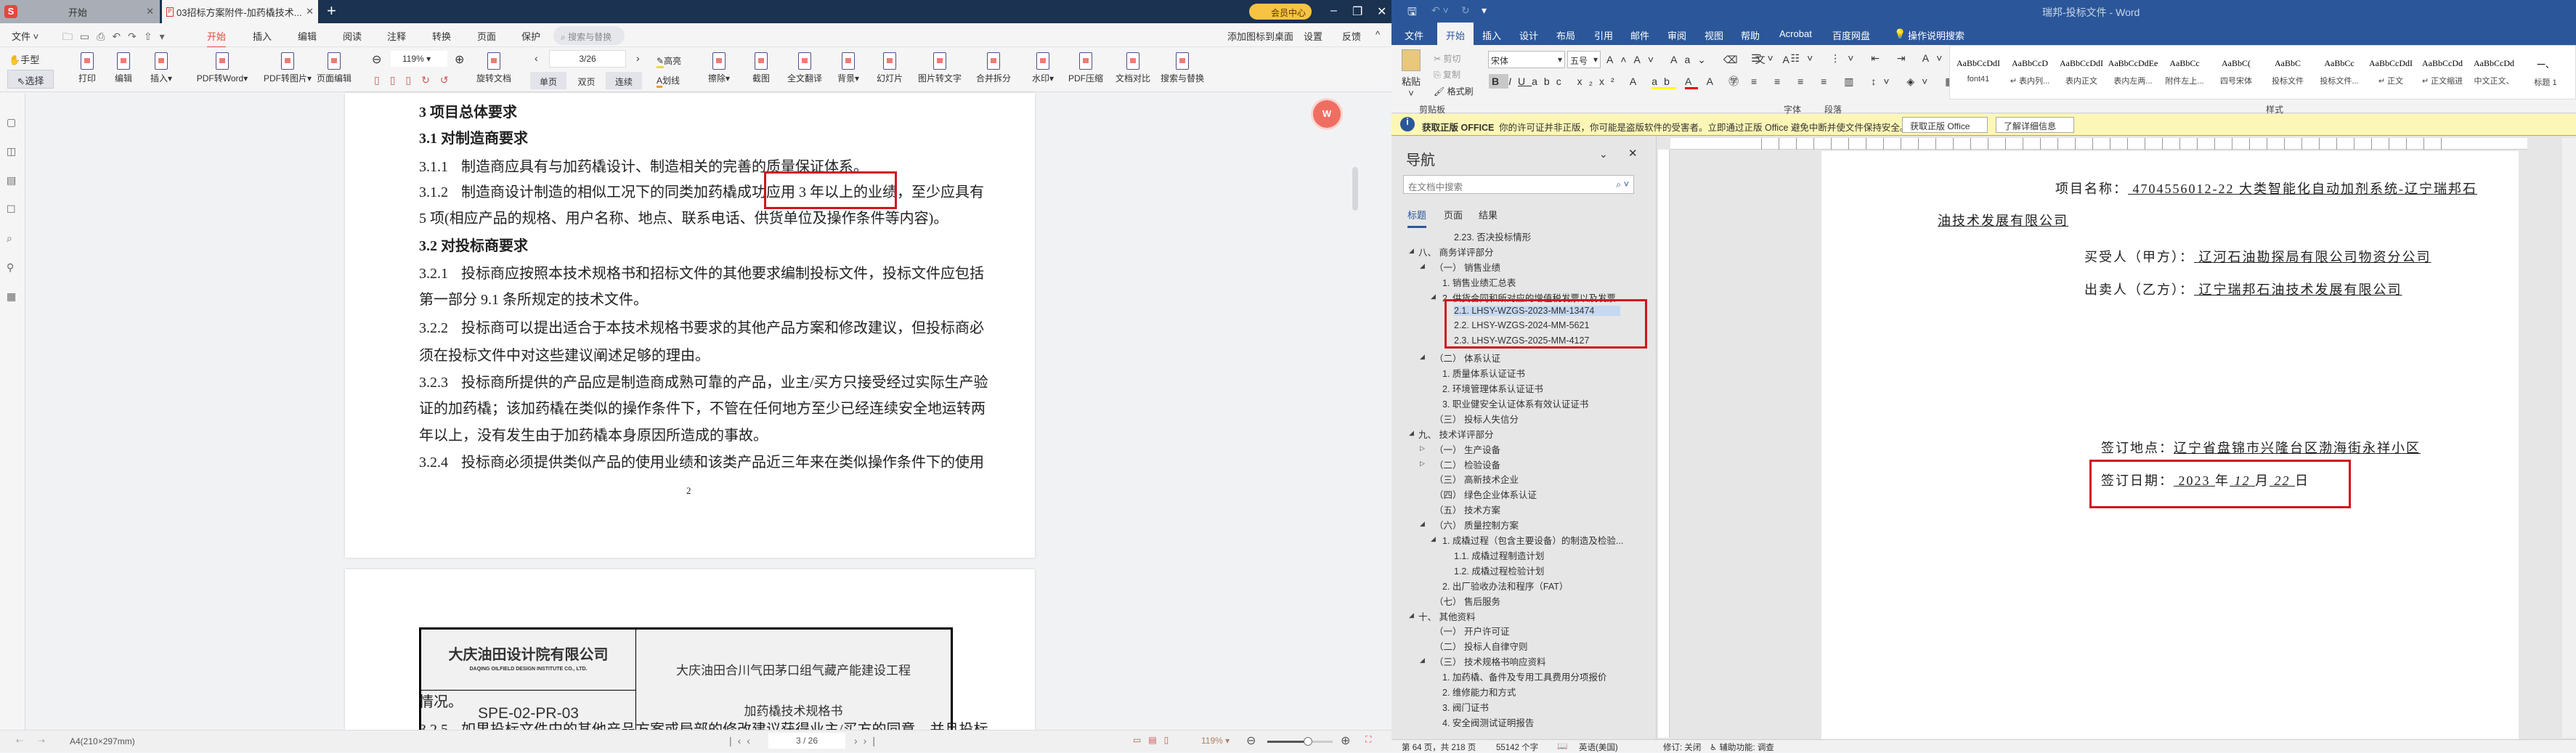 The image size is (2576, 753). I want to click on convert-to-word-float-button: W, so click(1327, 114).